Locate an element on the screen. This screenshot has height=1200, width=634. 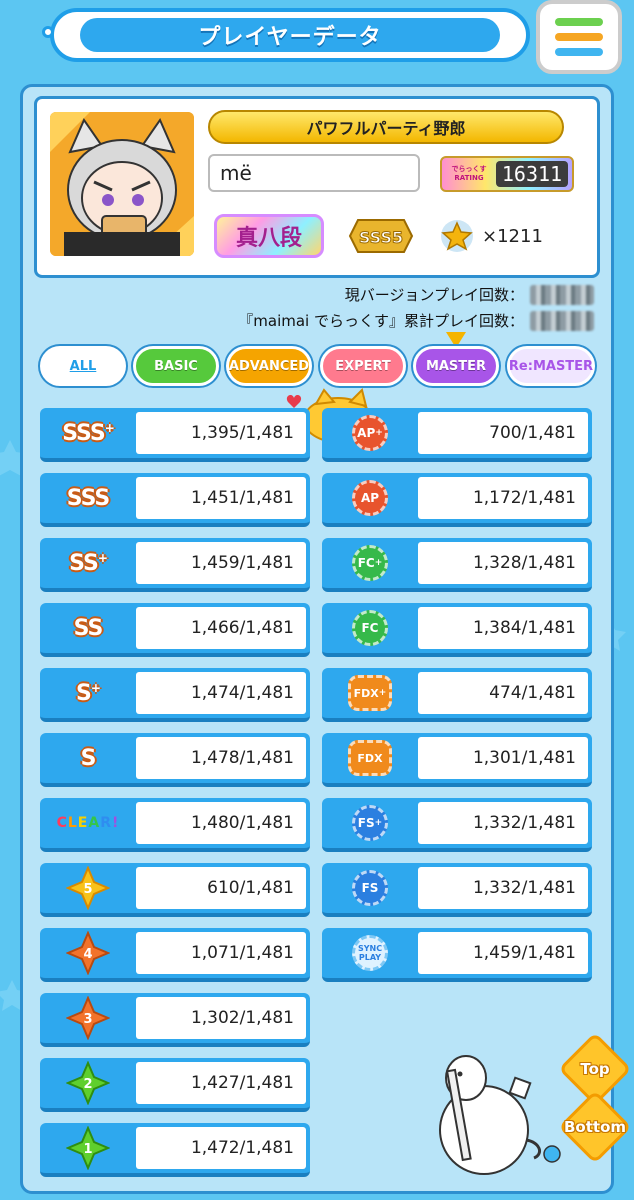
tab-master: MASTER is located at coordinates (456, 366).